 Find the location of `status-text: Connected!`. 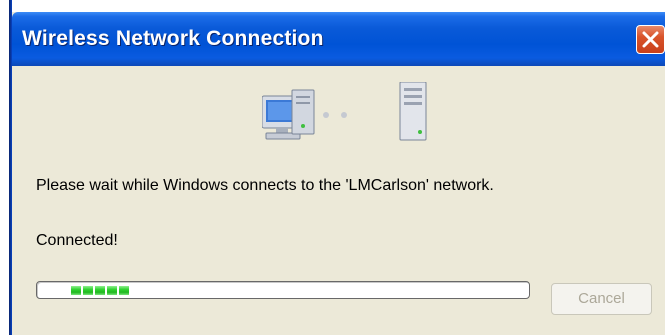

status-text: Connected! is located at coordinates (77, 240).